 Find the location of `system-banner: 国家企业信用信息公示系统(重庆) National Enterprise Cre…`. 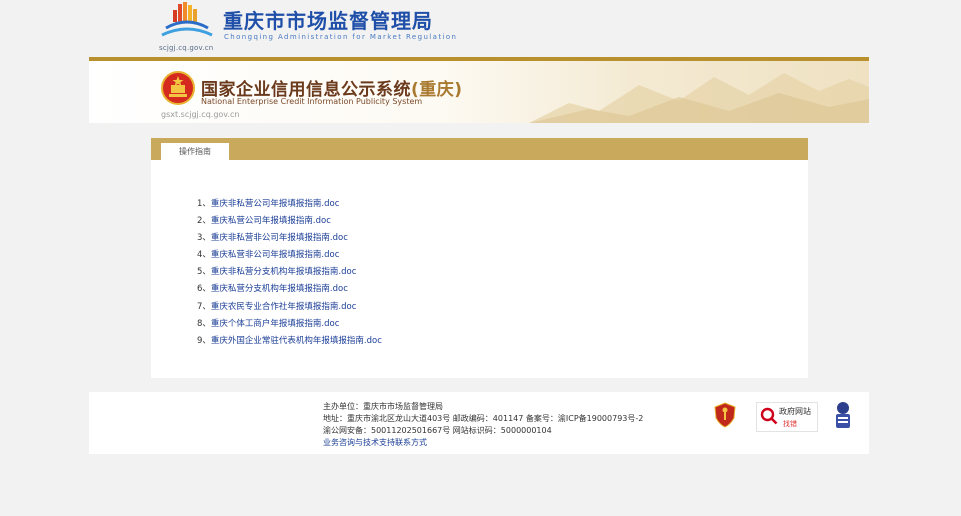

system-banner: 国家企业信用信息公示系统(重庆) National Enterprise Cre… is located at coordinates (479, 92).